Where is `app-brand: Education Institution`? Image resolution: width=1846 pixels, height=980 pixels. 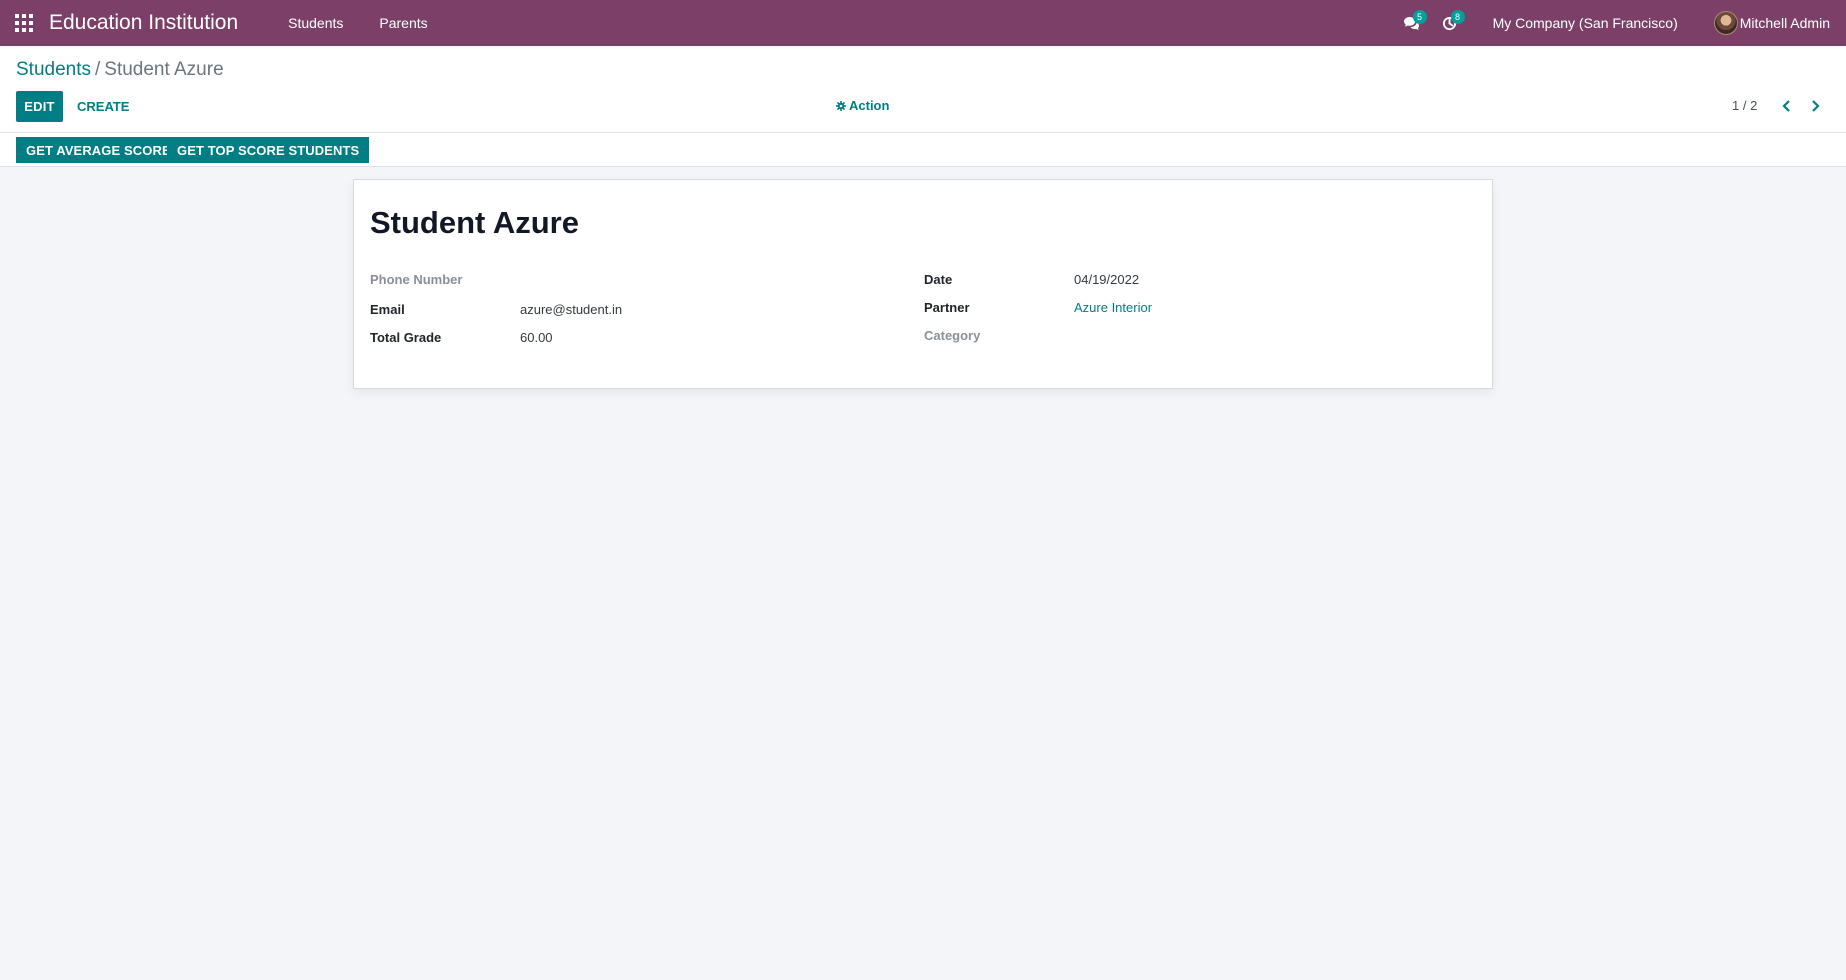
app-brand: Education Institution is located at coordinates (143, 23).